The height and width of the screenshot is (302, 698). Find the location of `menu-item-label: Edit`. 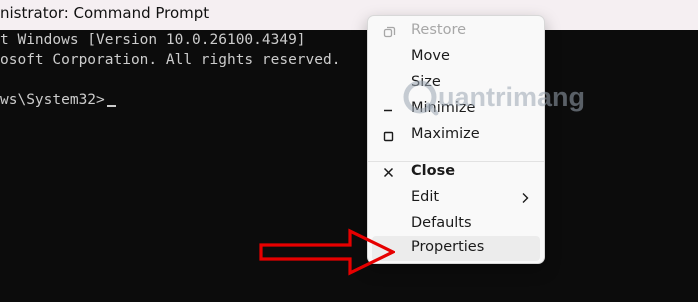

menu-item-label: Edit is located at coordinates (425, 197).